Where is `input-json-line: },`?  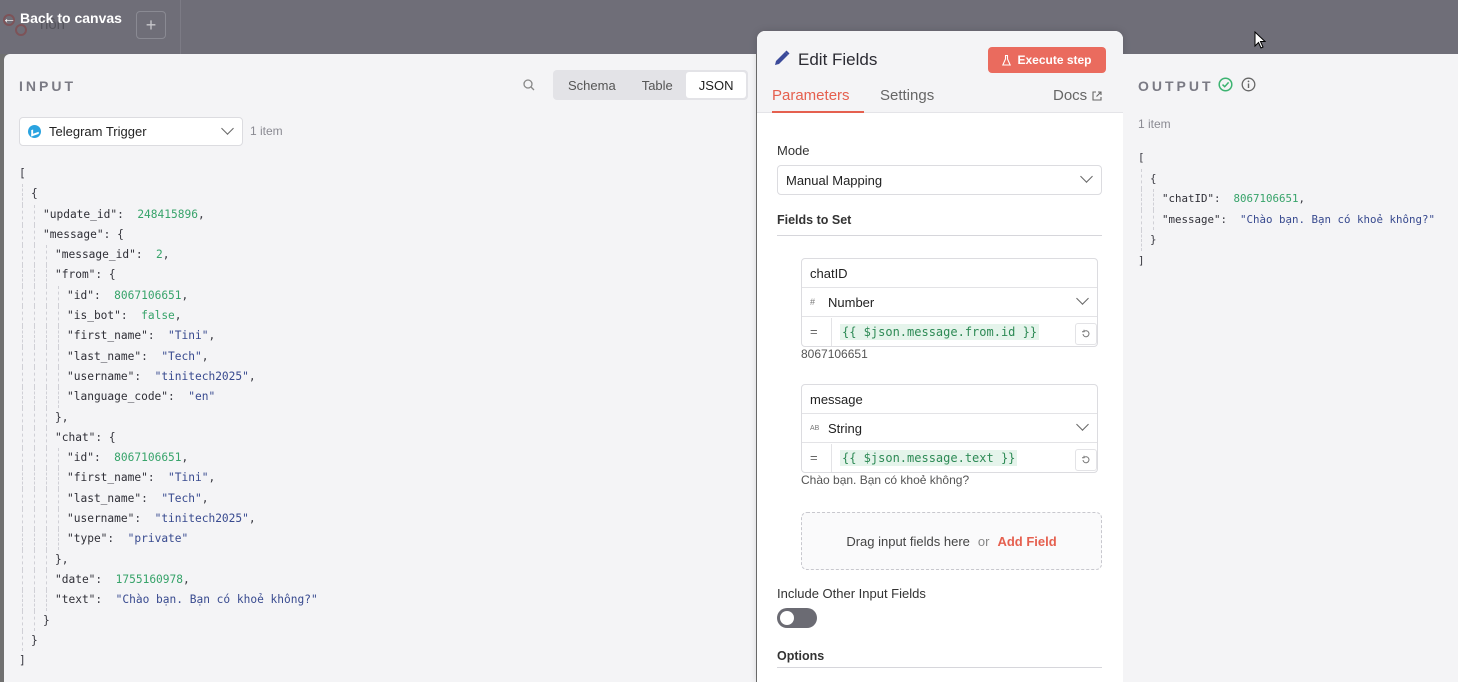
input-json-line: }, is located at coordinates (168, 417).